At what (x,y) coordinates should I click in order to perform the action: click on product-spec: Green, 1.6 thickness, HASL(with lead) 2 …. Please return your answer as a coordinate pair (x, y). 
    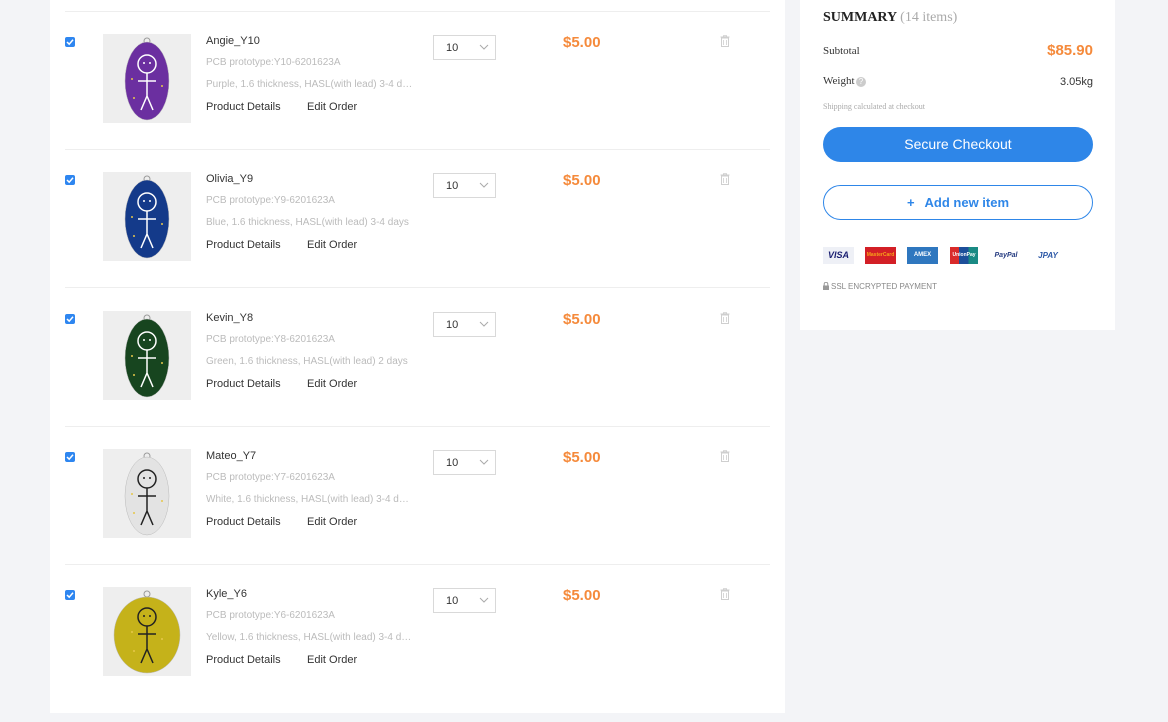
    Looking at the image, I should click on (307, 361).